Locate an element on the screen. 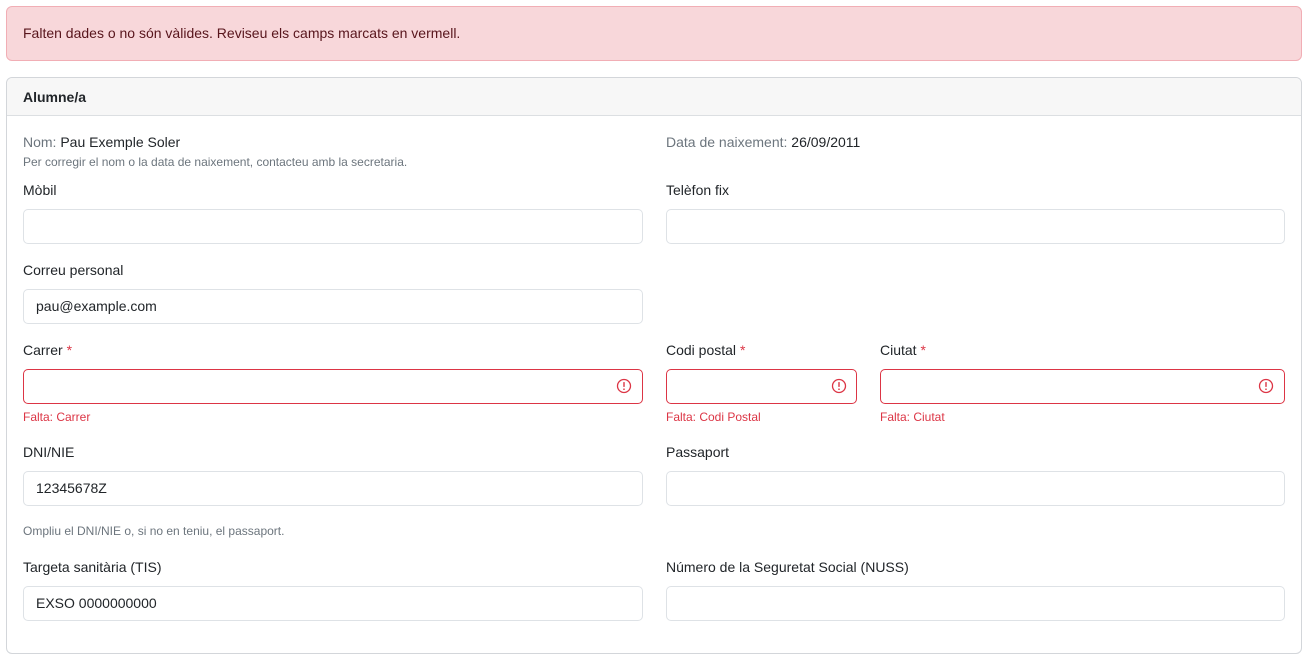 This screenshot has height=660, width=1303. street-label: Carrer * is located at coordinates (47, 350).